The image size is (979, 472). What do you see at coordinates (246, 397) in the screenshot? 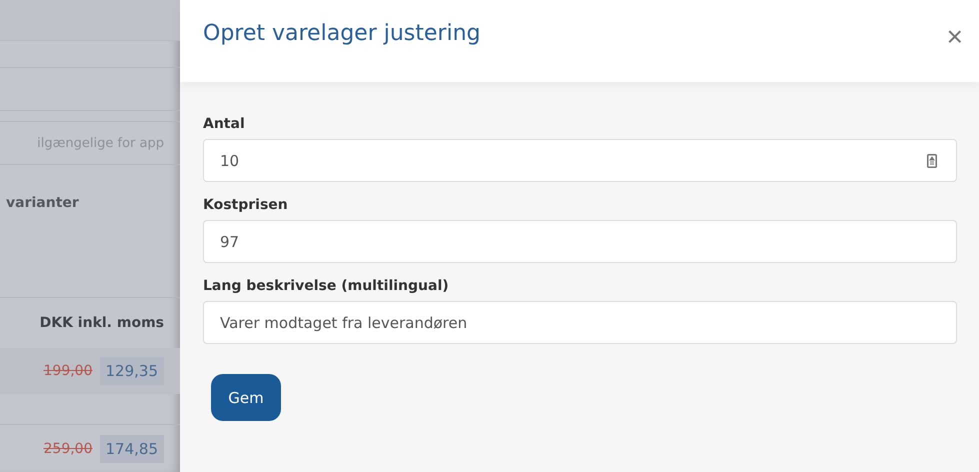
I see `save-button: Gem` at bounding box center [246, 397].